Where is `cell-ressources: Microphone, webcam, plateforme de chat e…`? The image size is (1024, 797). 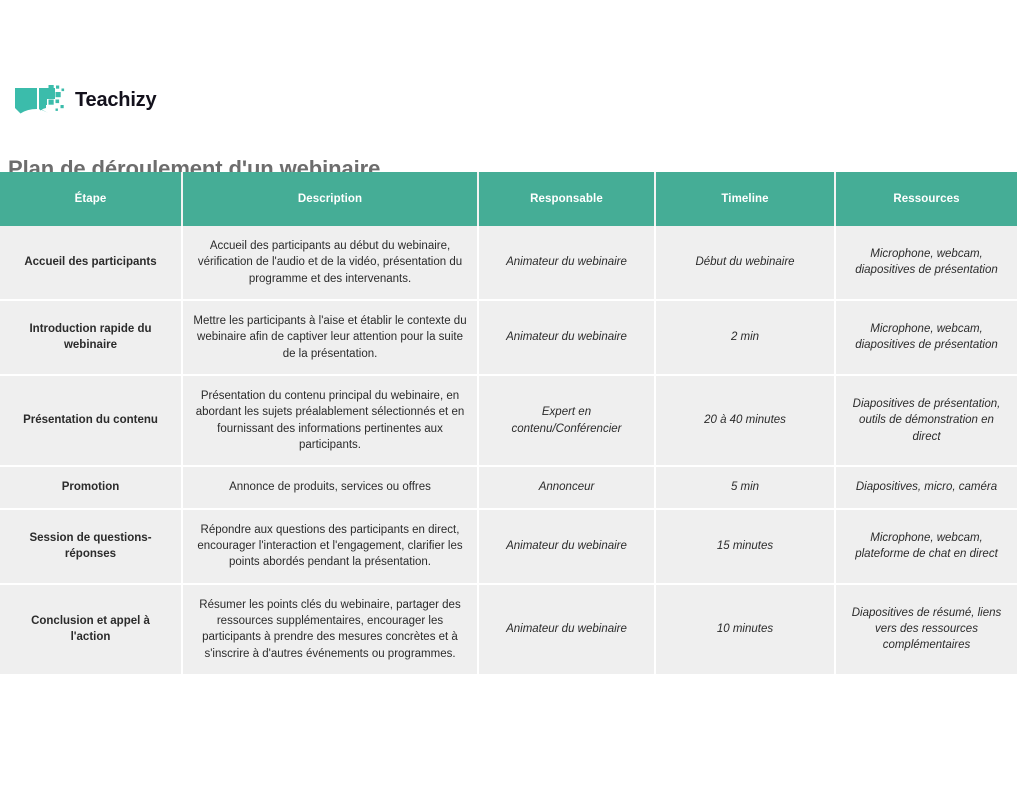 cell-ressources: Microphone, webcam, plateforme de chat e… is located at coordinates (926, 546).